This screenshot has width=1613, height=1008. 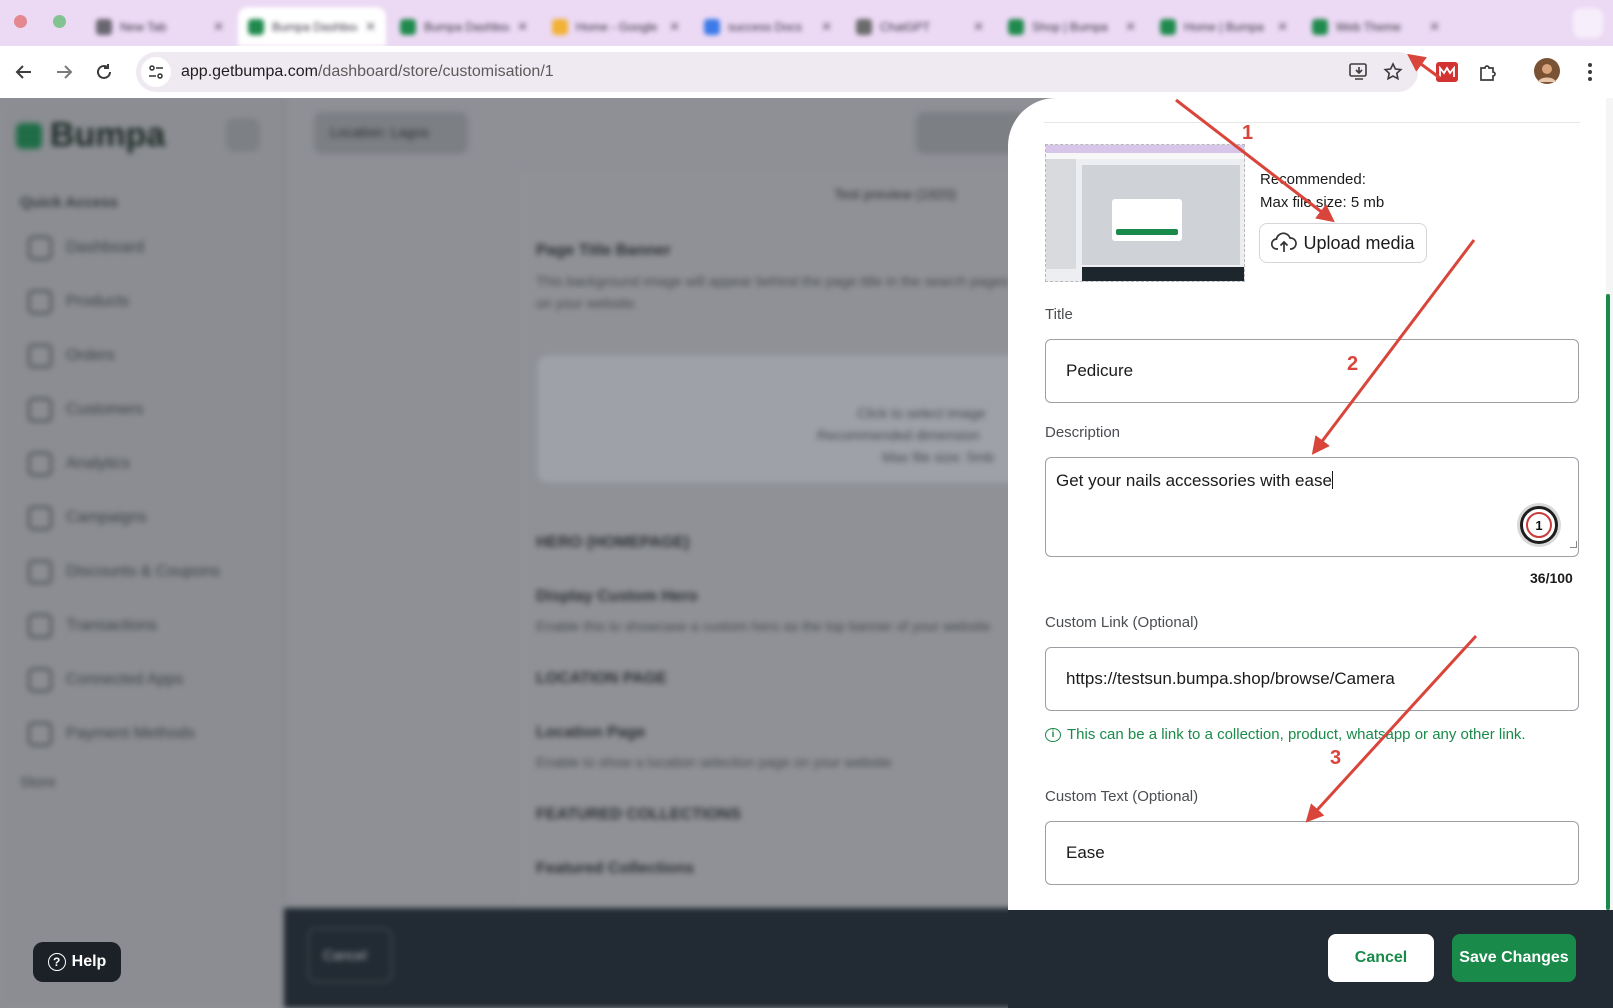 What do you see at coordinates (29, 135) in the screenshot?
I see `bumpa-logo-icon` at bounding box center [29, 135].